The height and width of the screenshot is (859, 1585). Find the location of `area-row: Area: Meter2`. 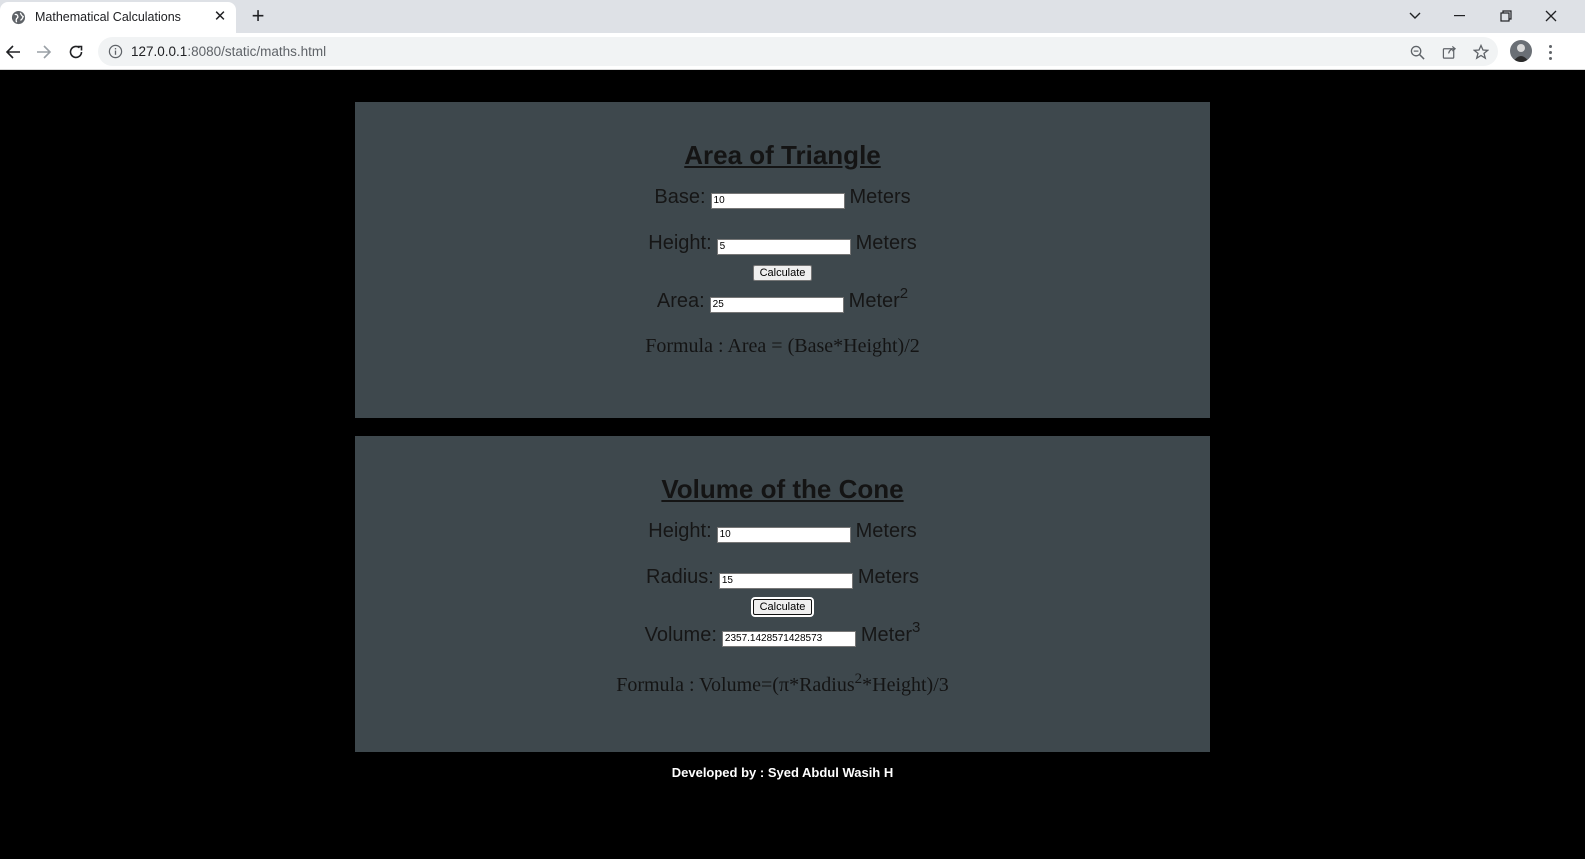

area-row: Area: Meter2 is located at coordinates (782, 299).